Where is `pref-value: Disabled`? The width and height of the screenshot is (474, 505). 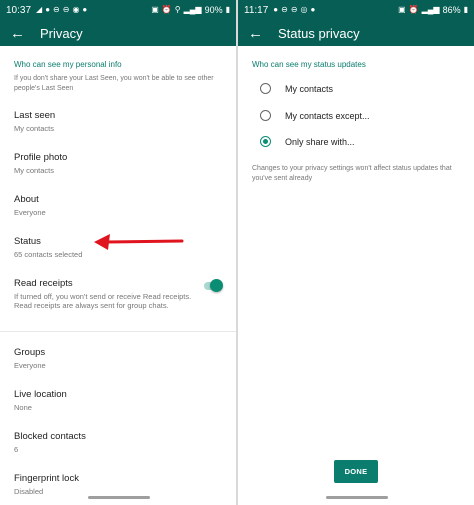
pref-value: Disabled is located at coordinates (29, 491).